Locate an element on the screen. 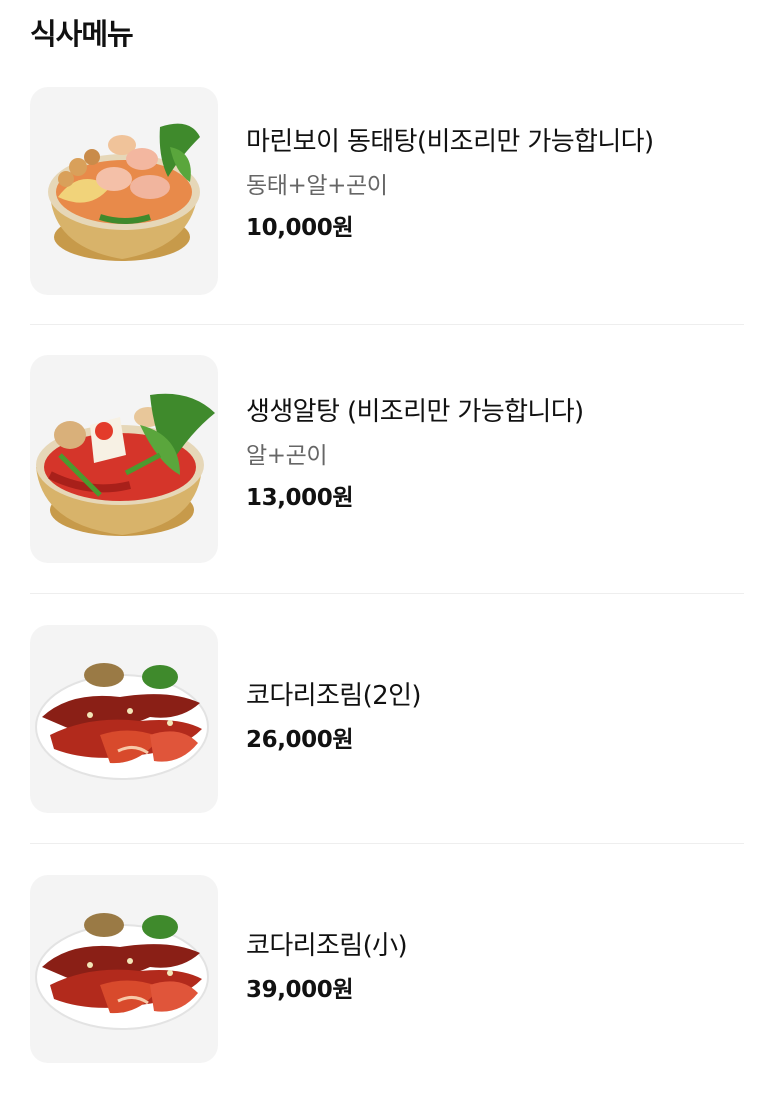  item-price: 39,000원 is located at coordinates (300, 990).